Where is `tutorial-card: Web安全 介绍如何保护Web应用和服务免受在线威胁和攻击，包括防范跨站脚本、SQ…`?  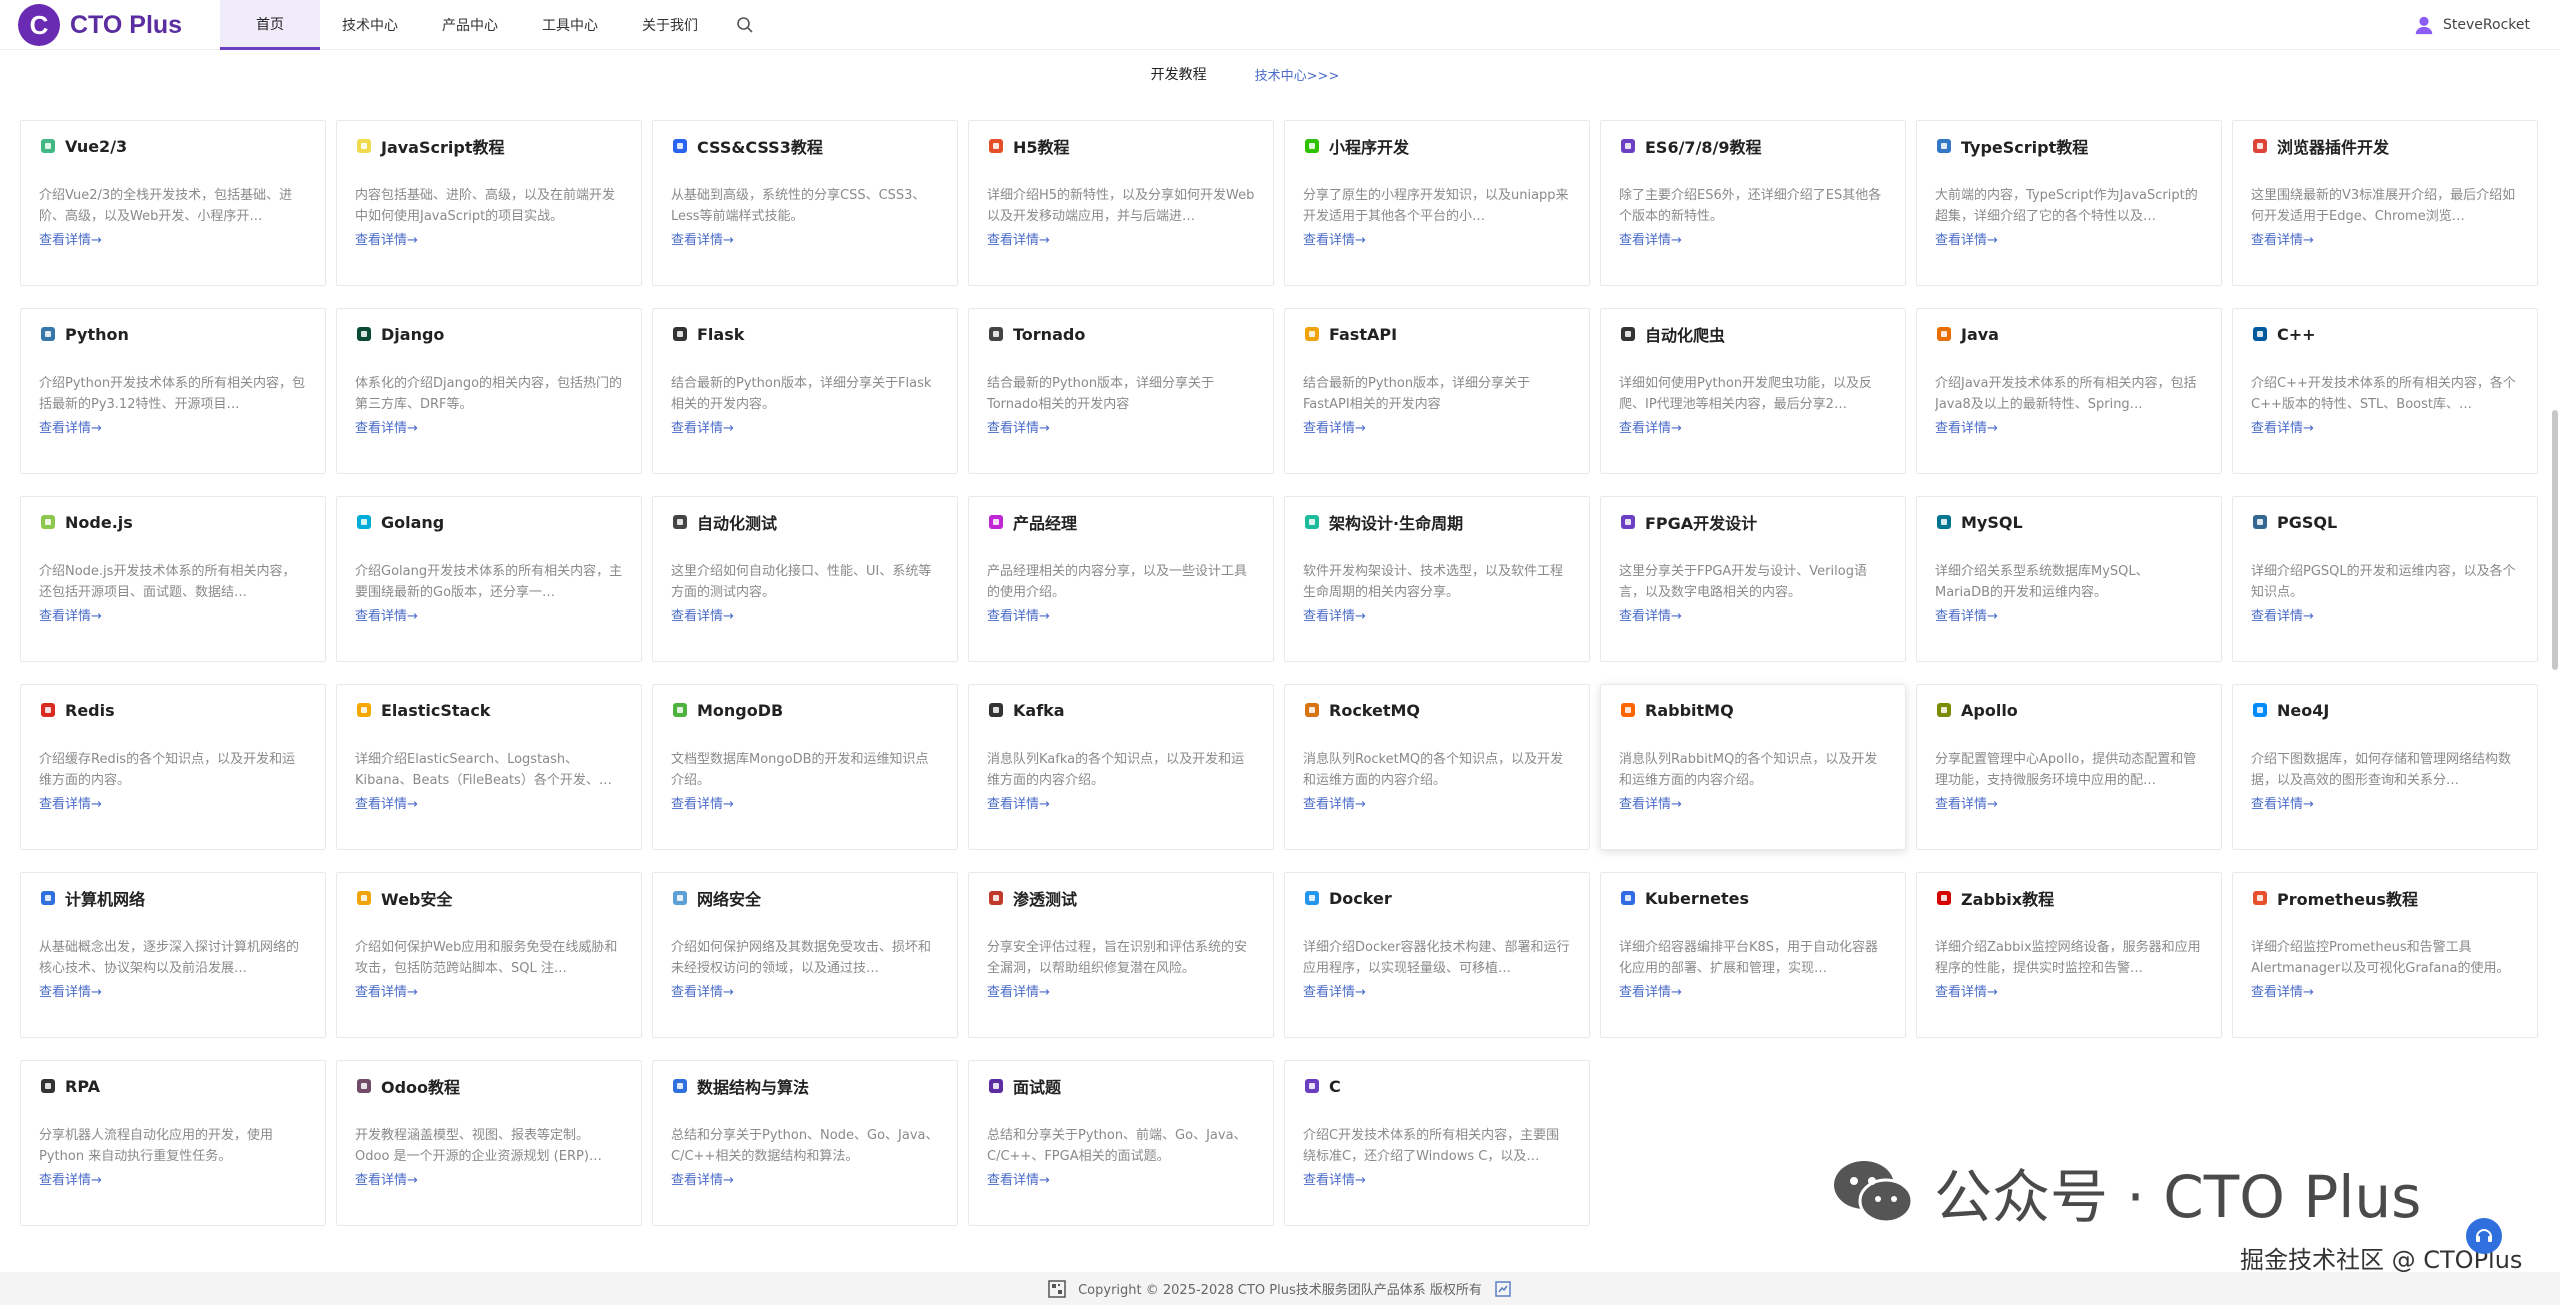 tutorial-card: Web安全 介绍如何保护Web应用和服务免受在线威胁和攻击，包括防范跨站脚本、SQ… is located at coordinates (489, 955).